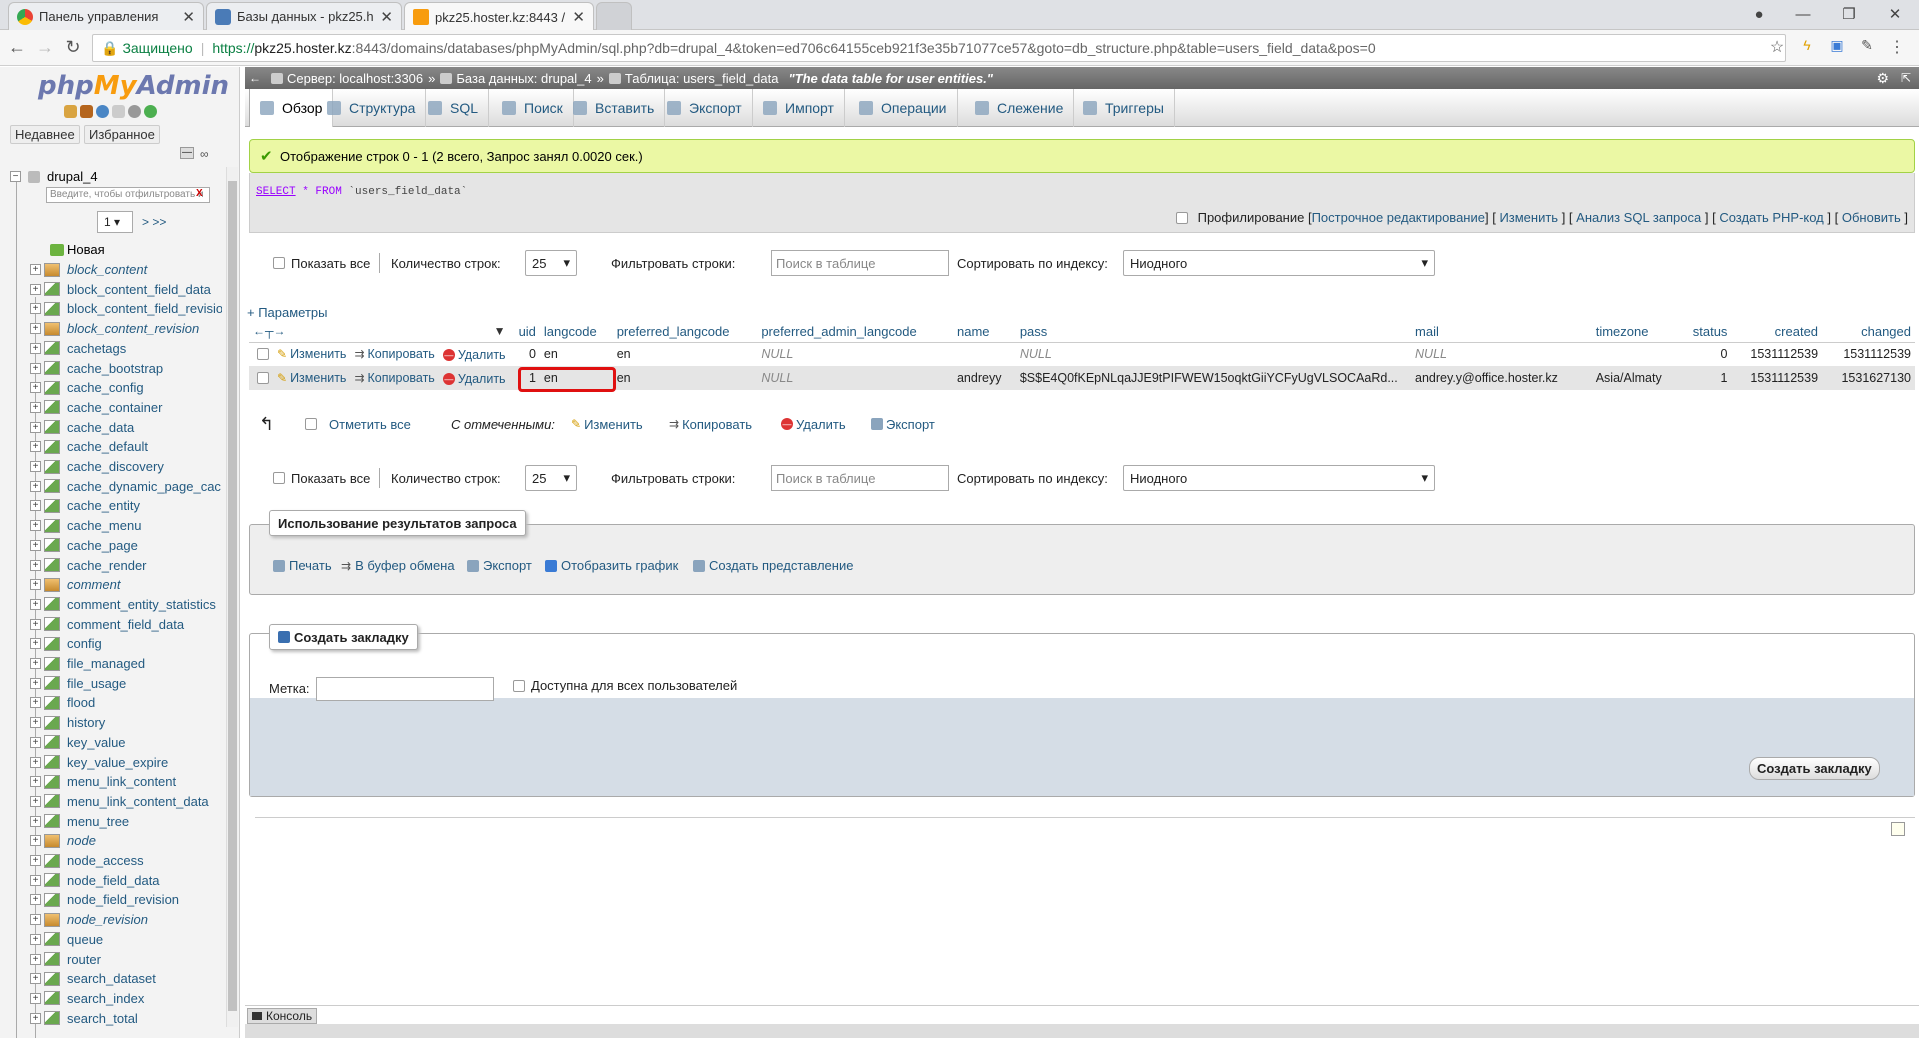 The image size is (1919, 1038). I want to click on tree-table-item: + search_dataset, so click(111, 978).